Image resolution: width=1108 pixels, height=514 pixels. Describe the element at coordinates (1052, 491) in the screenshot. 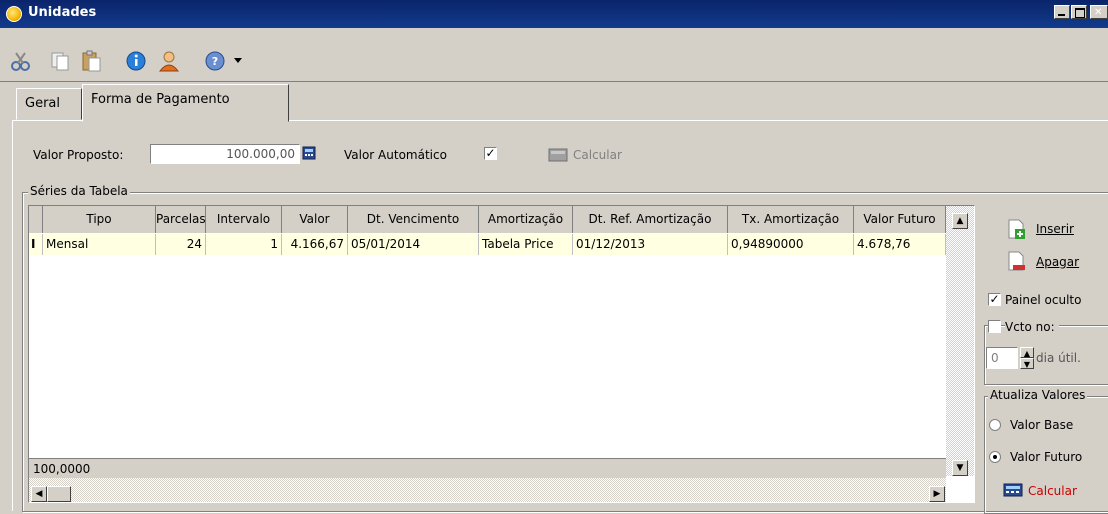

I see `calcular-button: Calcular` at that location.